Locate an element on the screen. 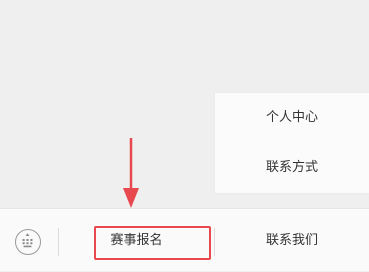  submenu-item-personal-center: 个人中心 is located at coordinates (292, 118).